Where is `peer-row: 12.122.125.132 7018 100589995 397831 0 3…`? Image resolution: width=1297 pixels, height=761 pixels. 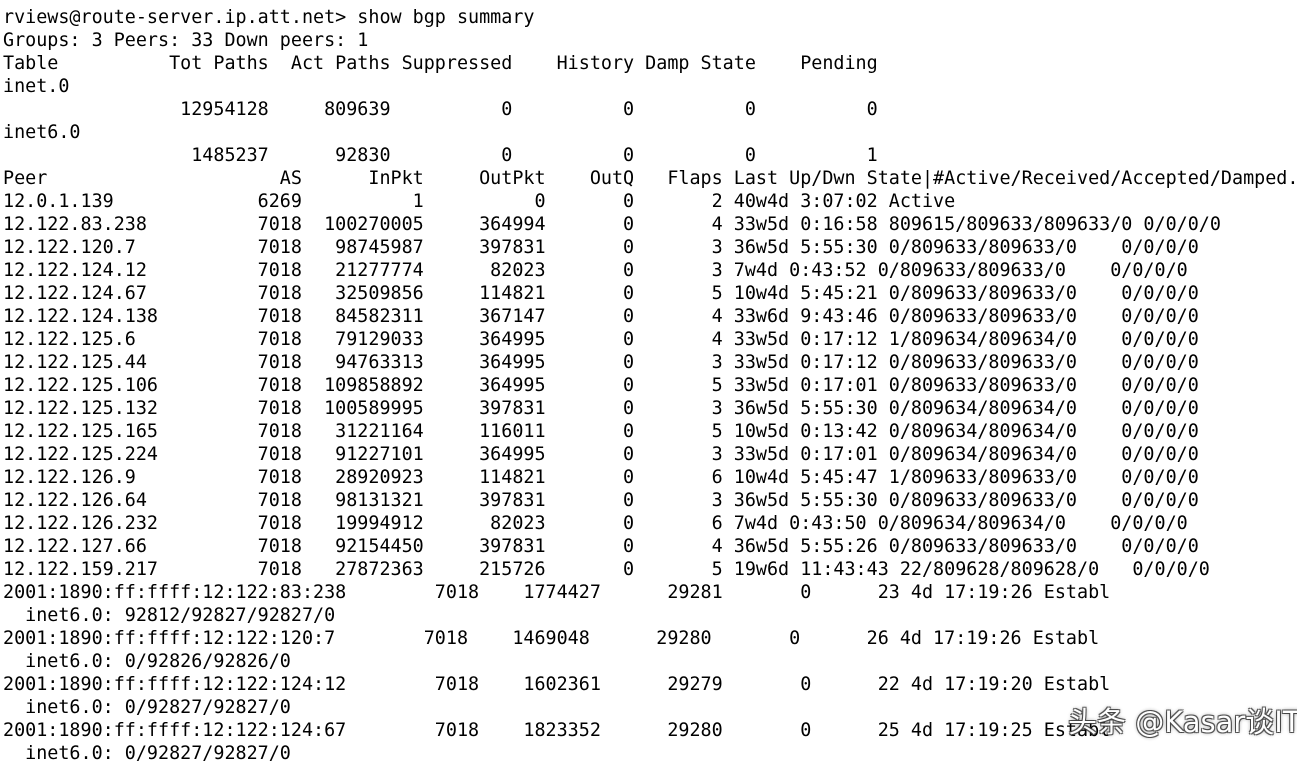
peer-row: 12.122.125.132 7018 100589995 397831 0 3… is located at coordinates (601, 408).